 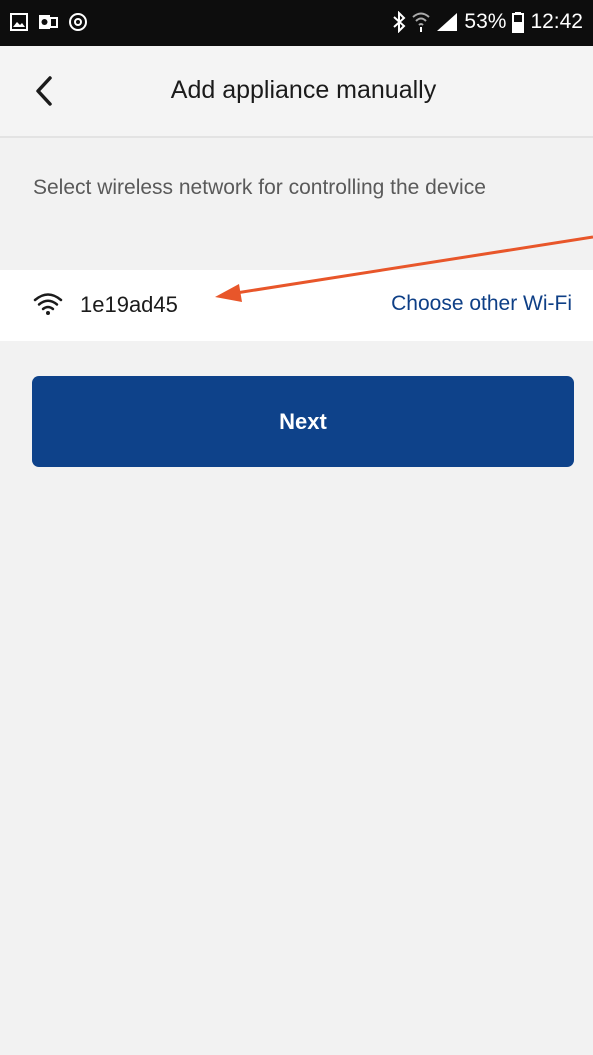 I want to click on gallery-icon, so click(x=19, y=22).